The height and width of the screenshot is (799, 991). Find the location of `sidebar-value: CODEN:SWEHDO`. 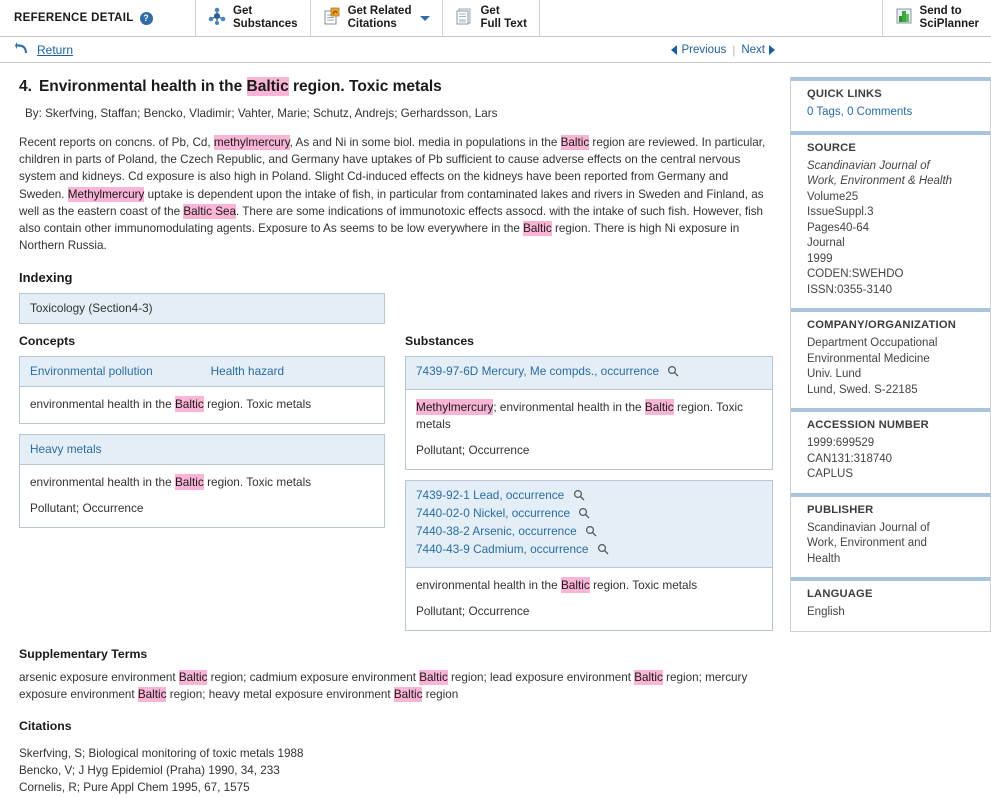

sidebar-value: CODEN:SWEHDO is located at coordinates (855, 274).